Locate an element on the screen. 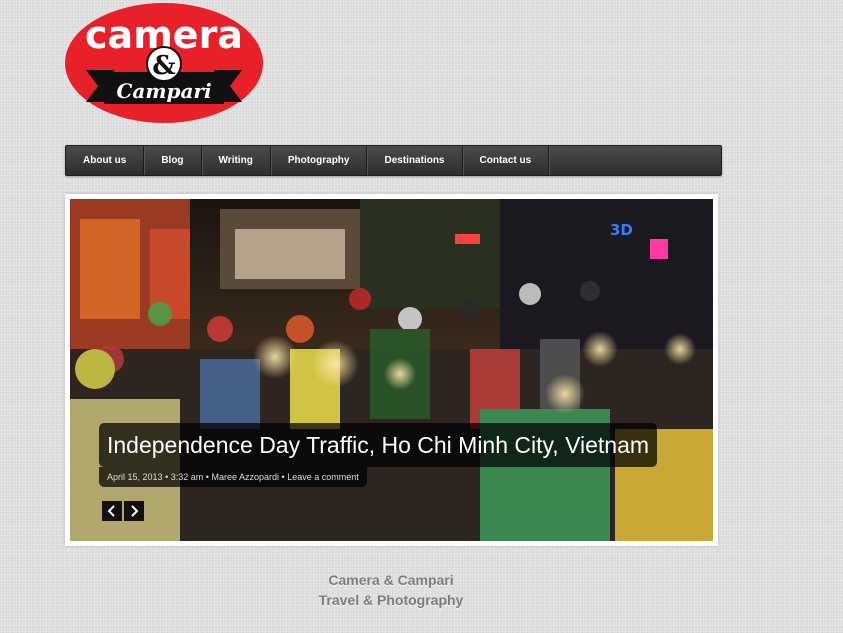 The width and height of the screenshot is (843, 633). chevron-left-icon is located at coordinates (111, 511).